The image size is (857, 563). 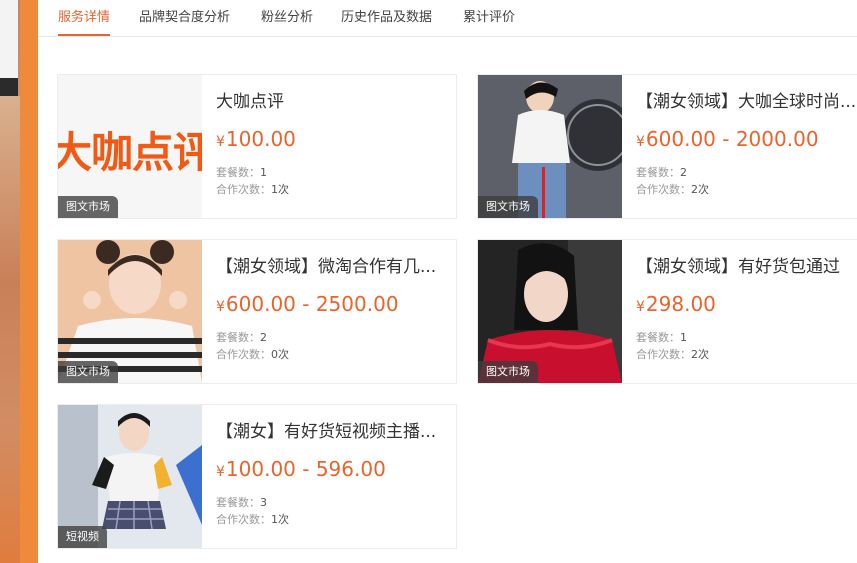 I want to click on card-price: ¥100.00, so click(x=256, y=139).